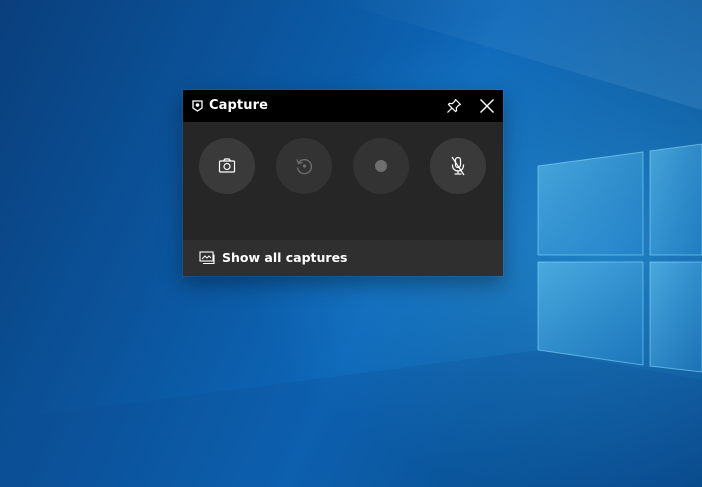 Image resolution: width=702 pixels, height=487 pixels. I want to click on show-all-captures-label: Show all captures, so click(285, 257).